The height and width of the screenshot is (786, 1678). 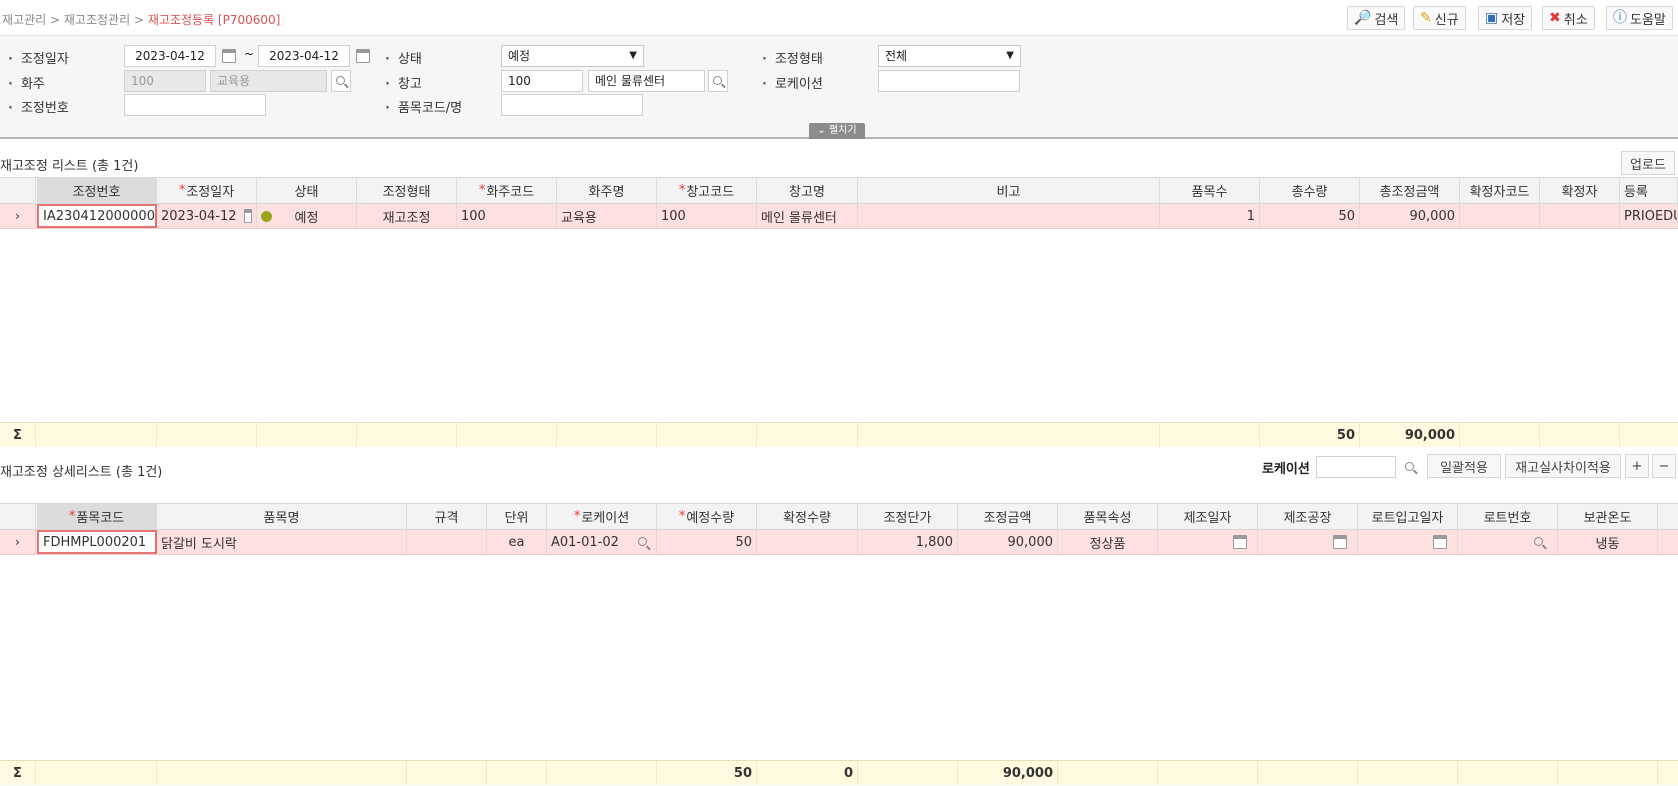 I want to click on col-adjust-no: 조정번호, so click(x=97, y=190).